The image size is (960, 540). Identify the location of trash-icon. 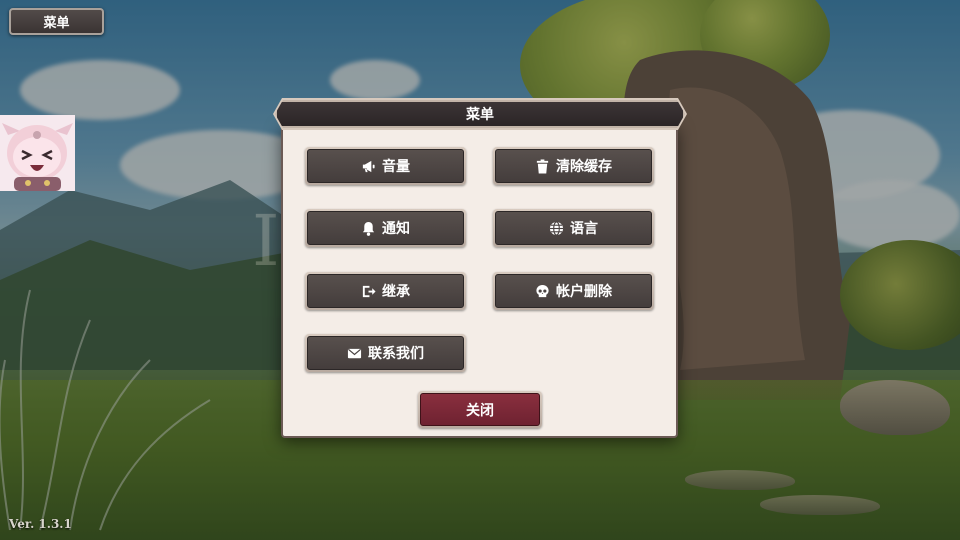
(542, 166).